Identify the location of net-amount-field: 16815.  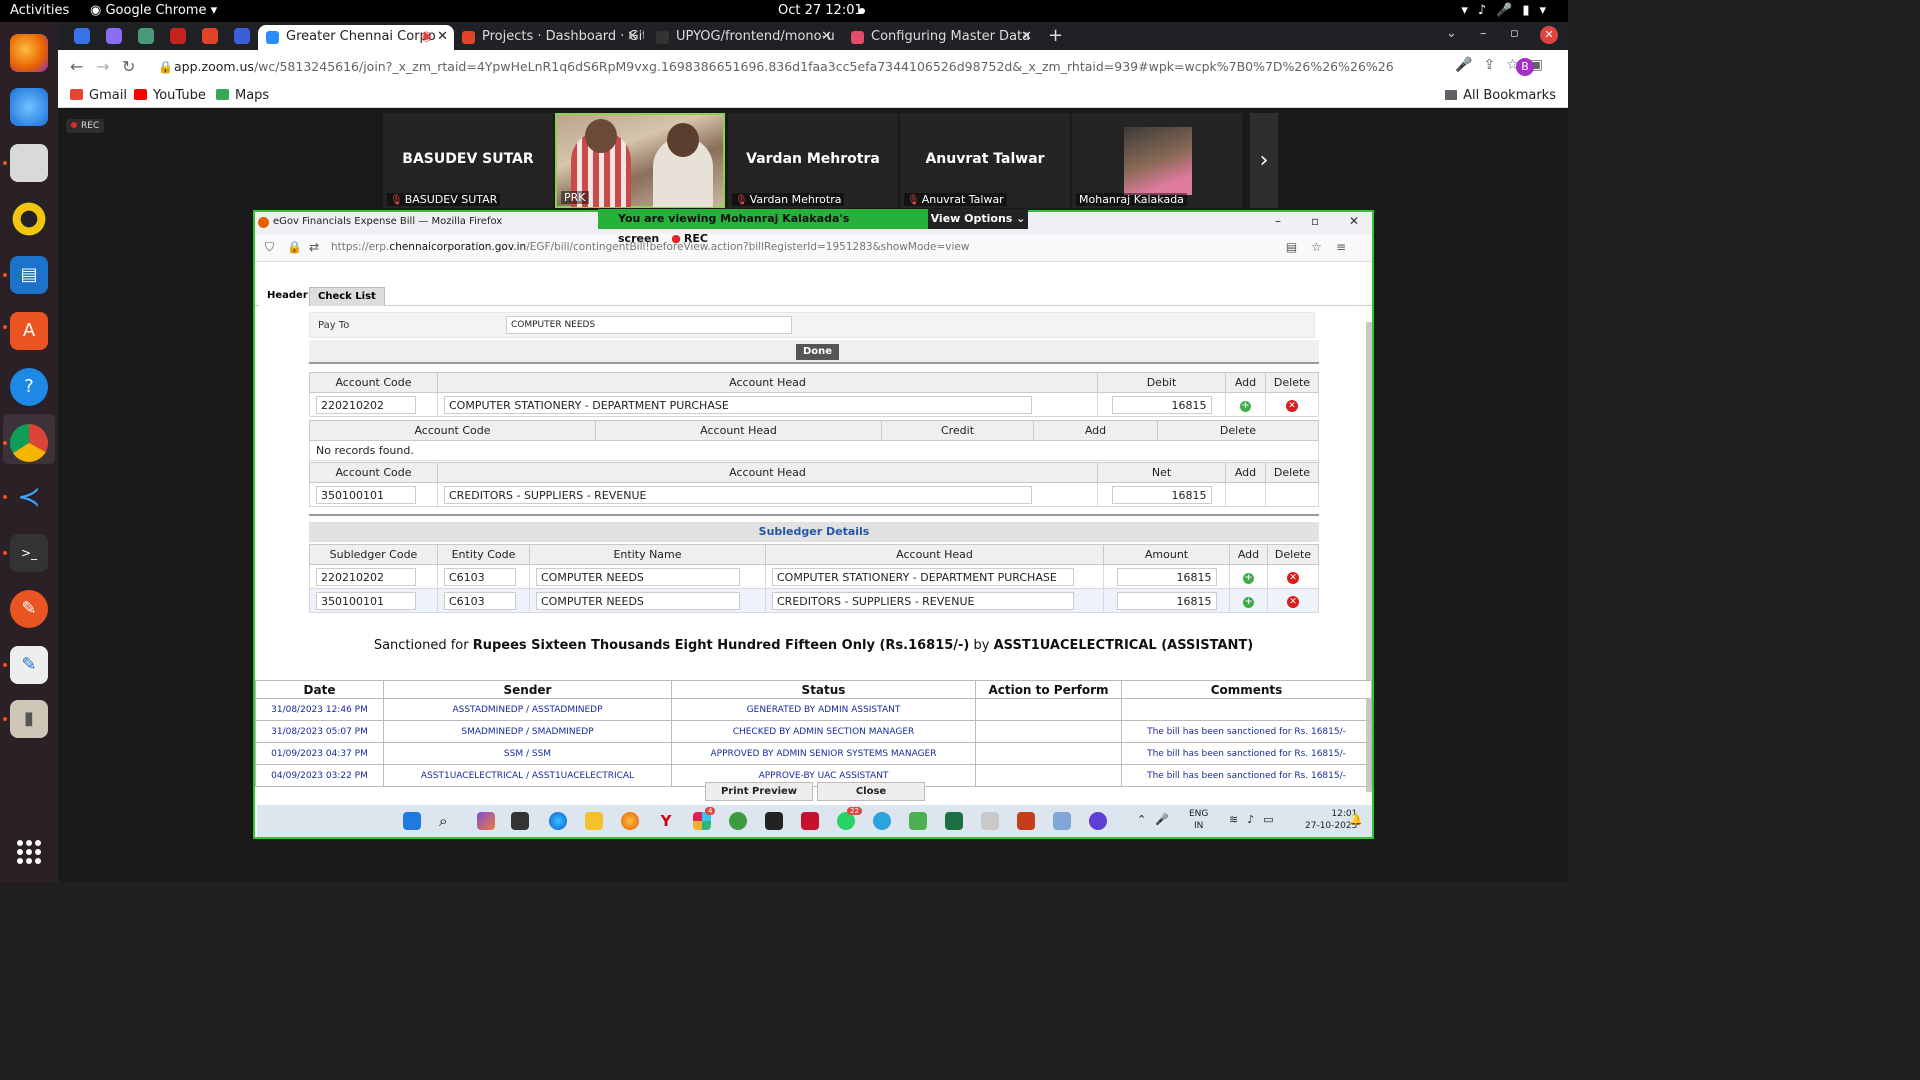
(1161, 494).